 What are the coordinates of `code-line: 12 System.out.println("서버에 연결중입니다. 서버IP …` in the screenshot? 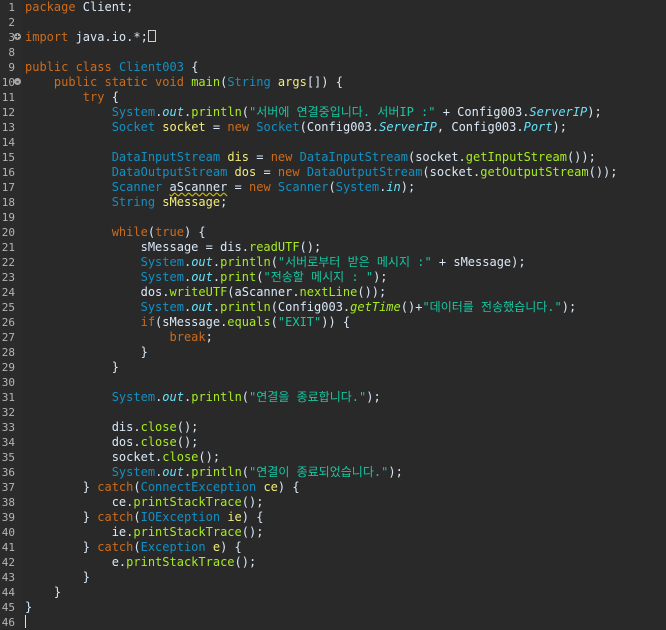 It's located at (333, 112).